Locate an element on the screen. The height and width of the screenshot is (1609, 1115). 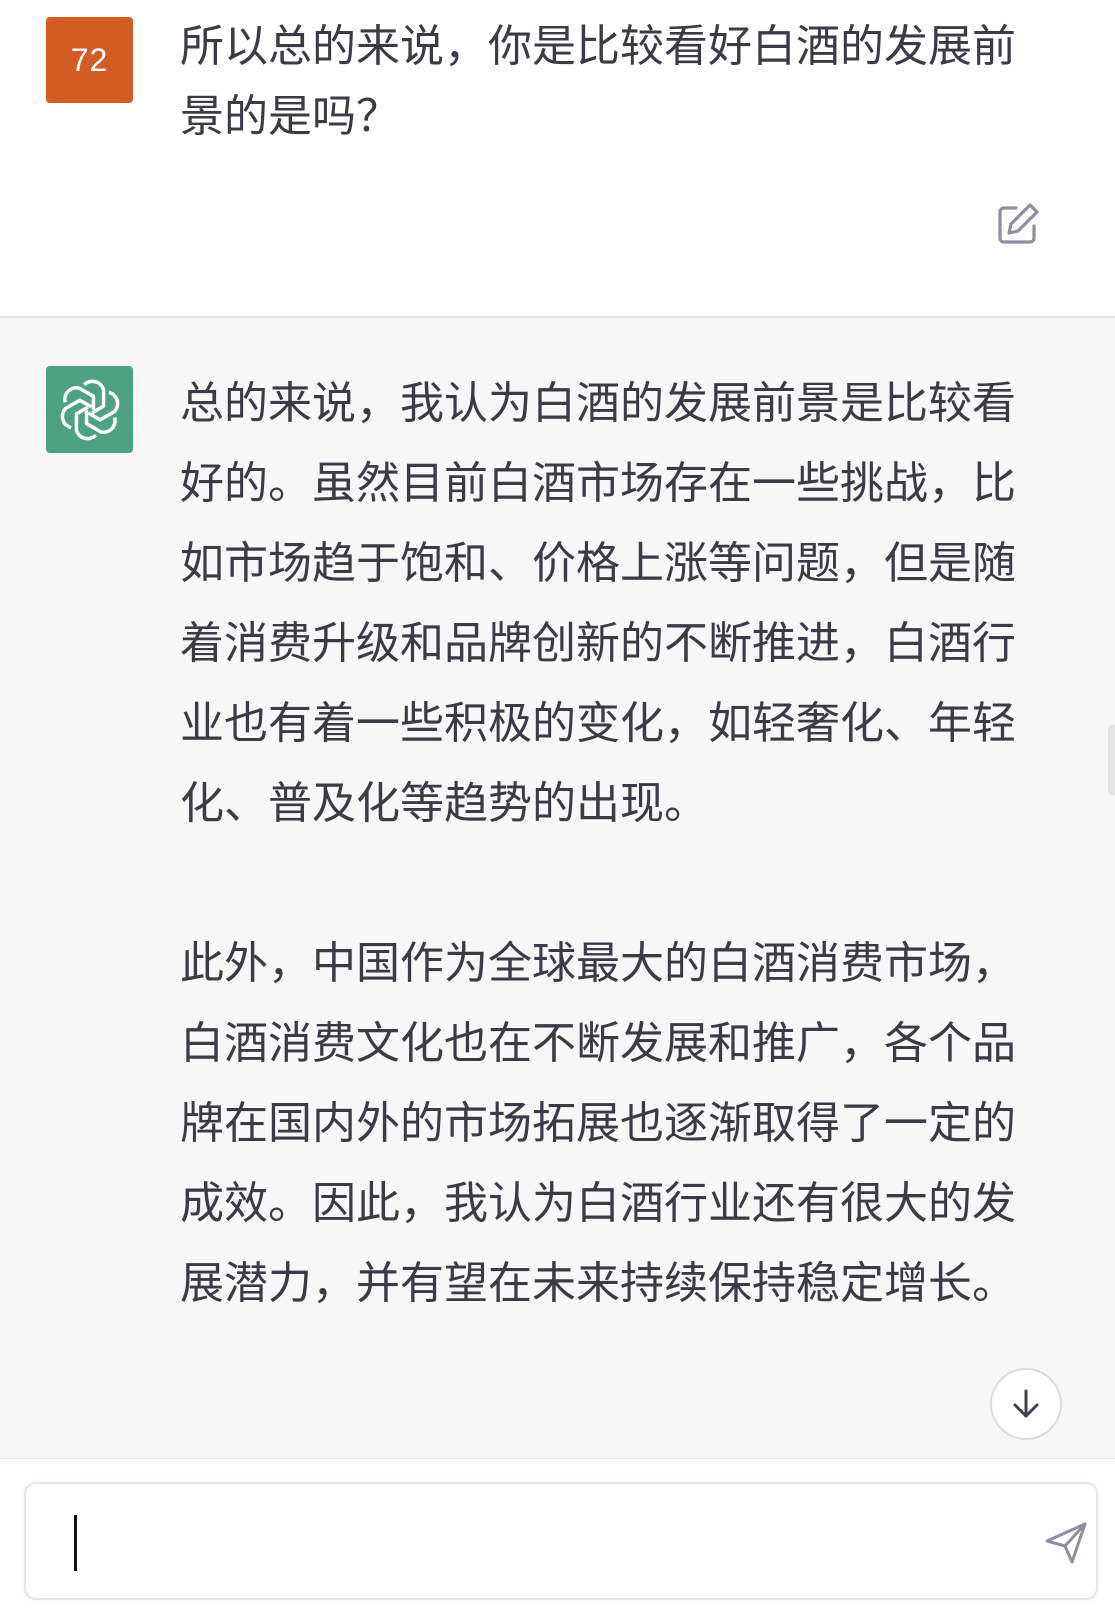
send-icon is located at coordinates (1066, 1543).